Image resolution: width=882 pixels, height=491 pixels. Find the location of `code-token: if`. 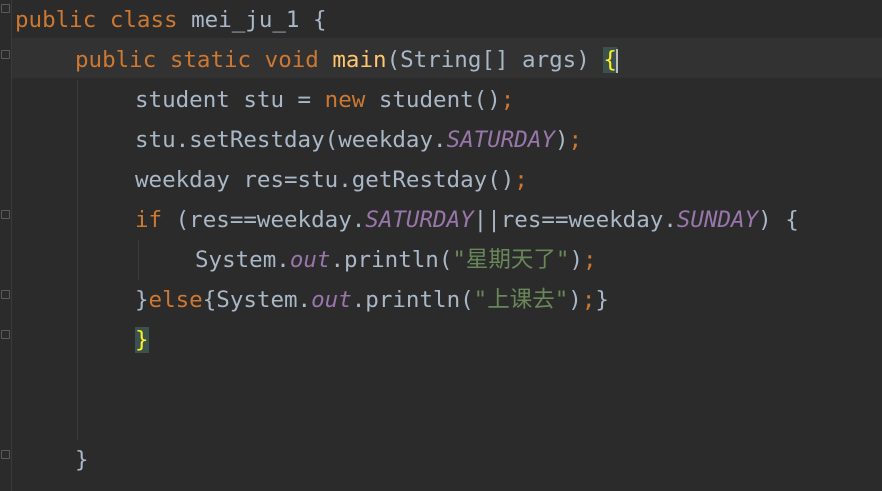

code-token: if is located at coordinates (155, 220).